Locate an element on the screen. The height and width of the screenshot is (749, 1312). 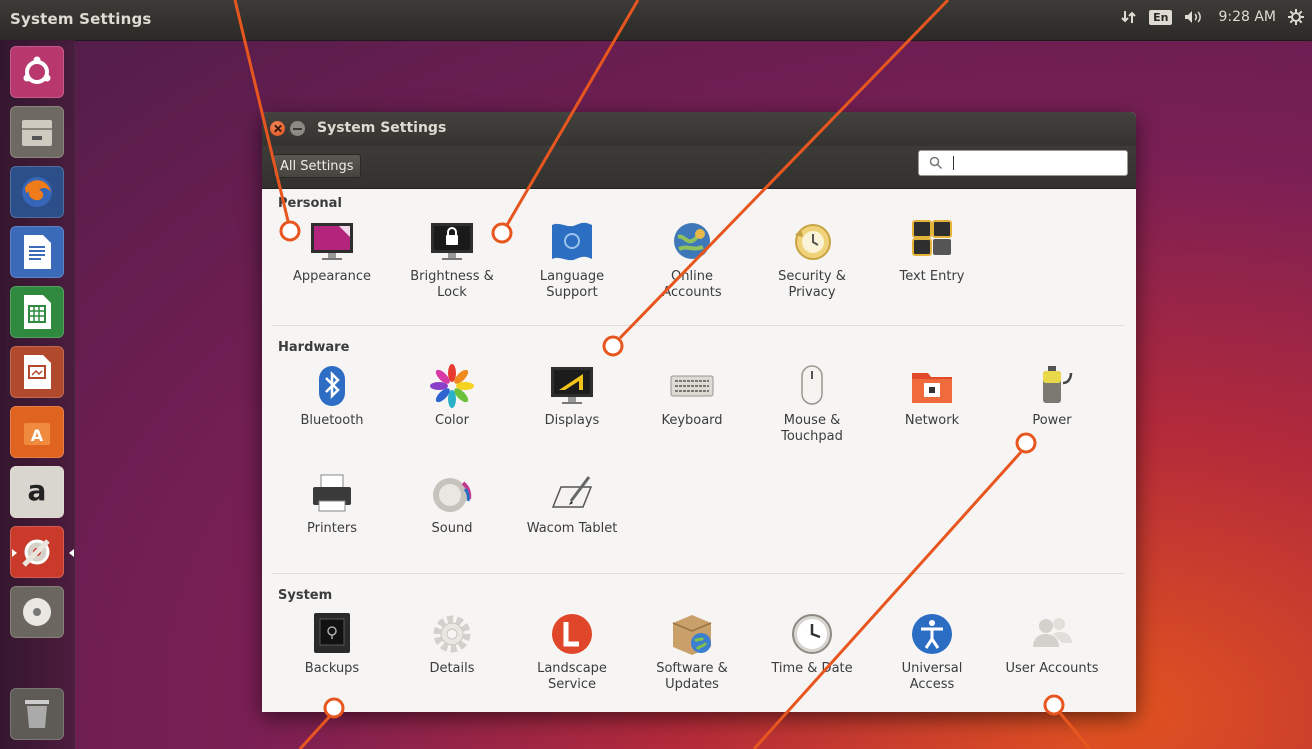
search-input is located at coordinates (1038, 164).